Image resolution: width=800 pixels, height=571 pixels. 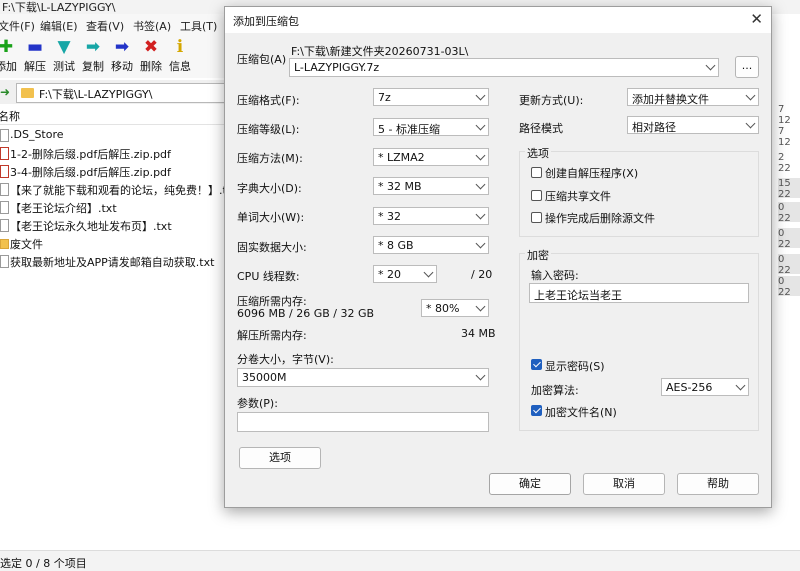 I want to click on toolbar-delete-button: ✖ 删除, so click(x=151, y=55).